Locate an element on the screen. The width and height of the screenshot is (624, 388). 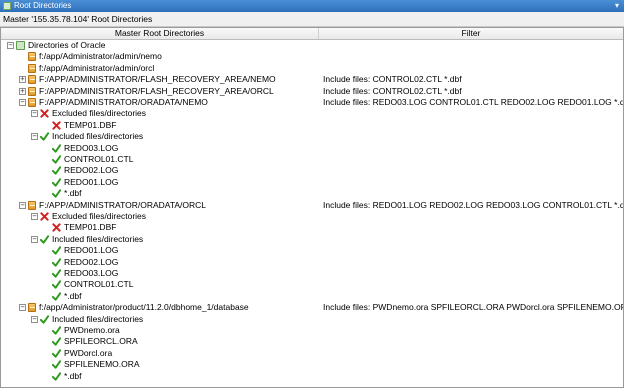
column-header-master-root-directories: Master Root Directories is located at coordinates (160, 33).